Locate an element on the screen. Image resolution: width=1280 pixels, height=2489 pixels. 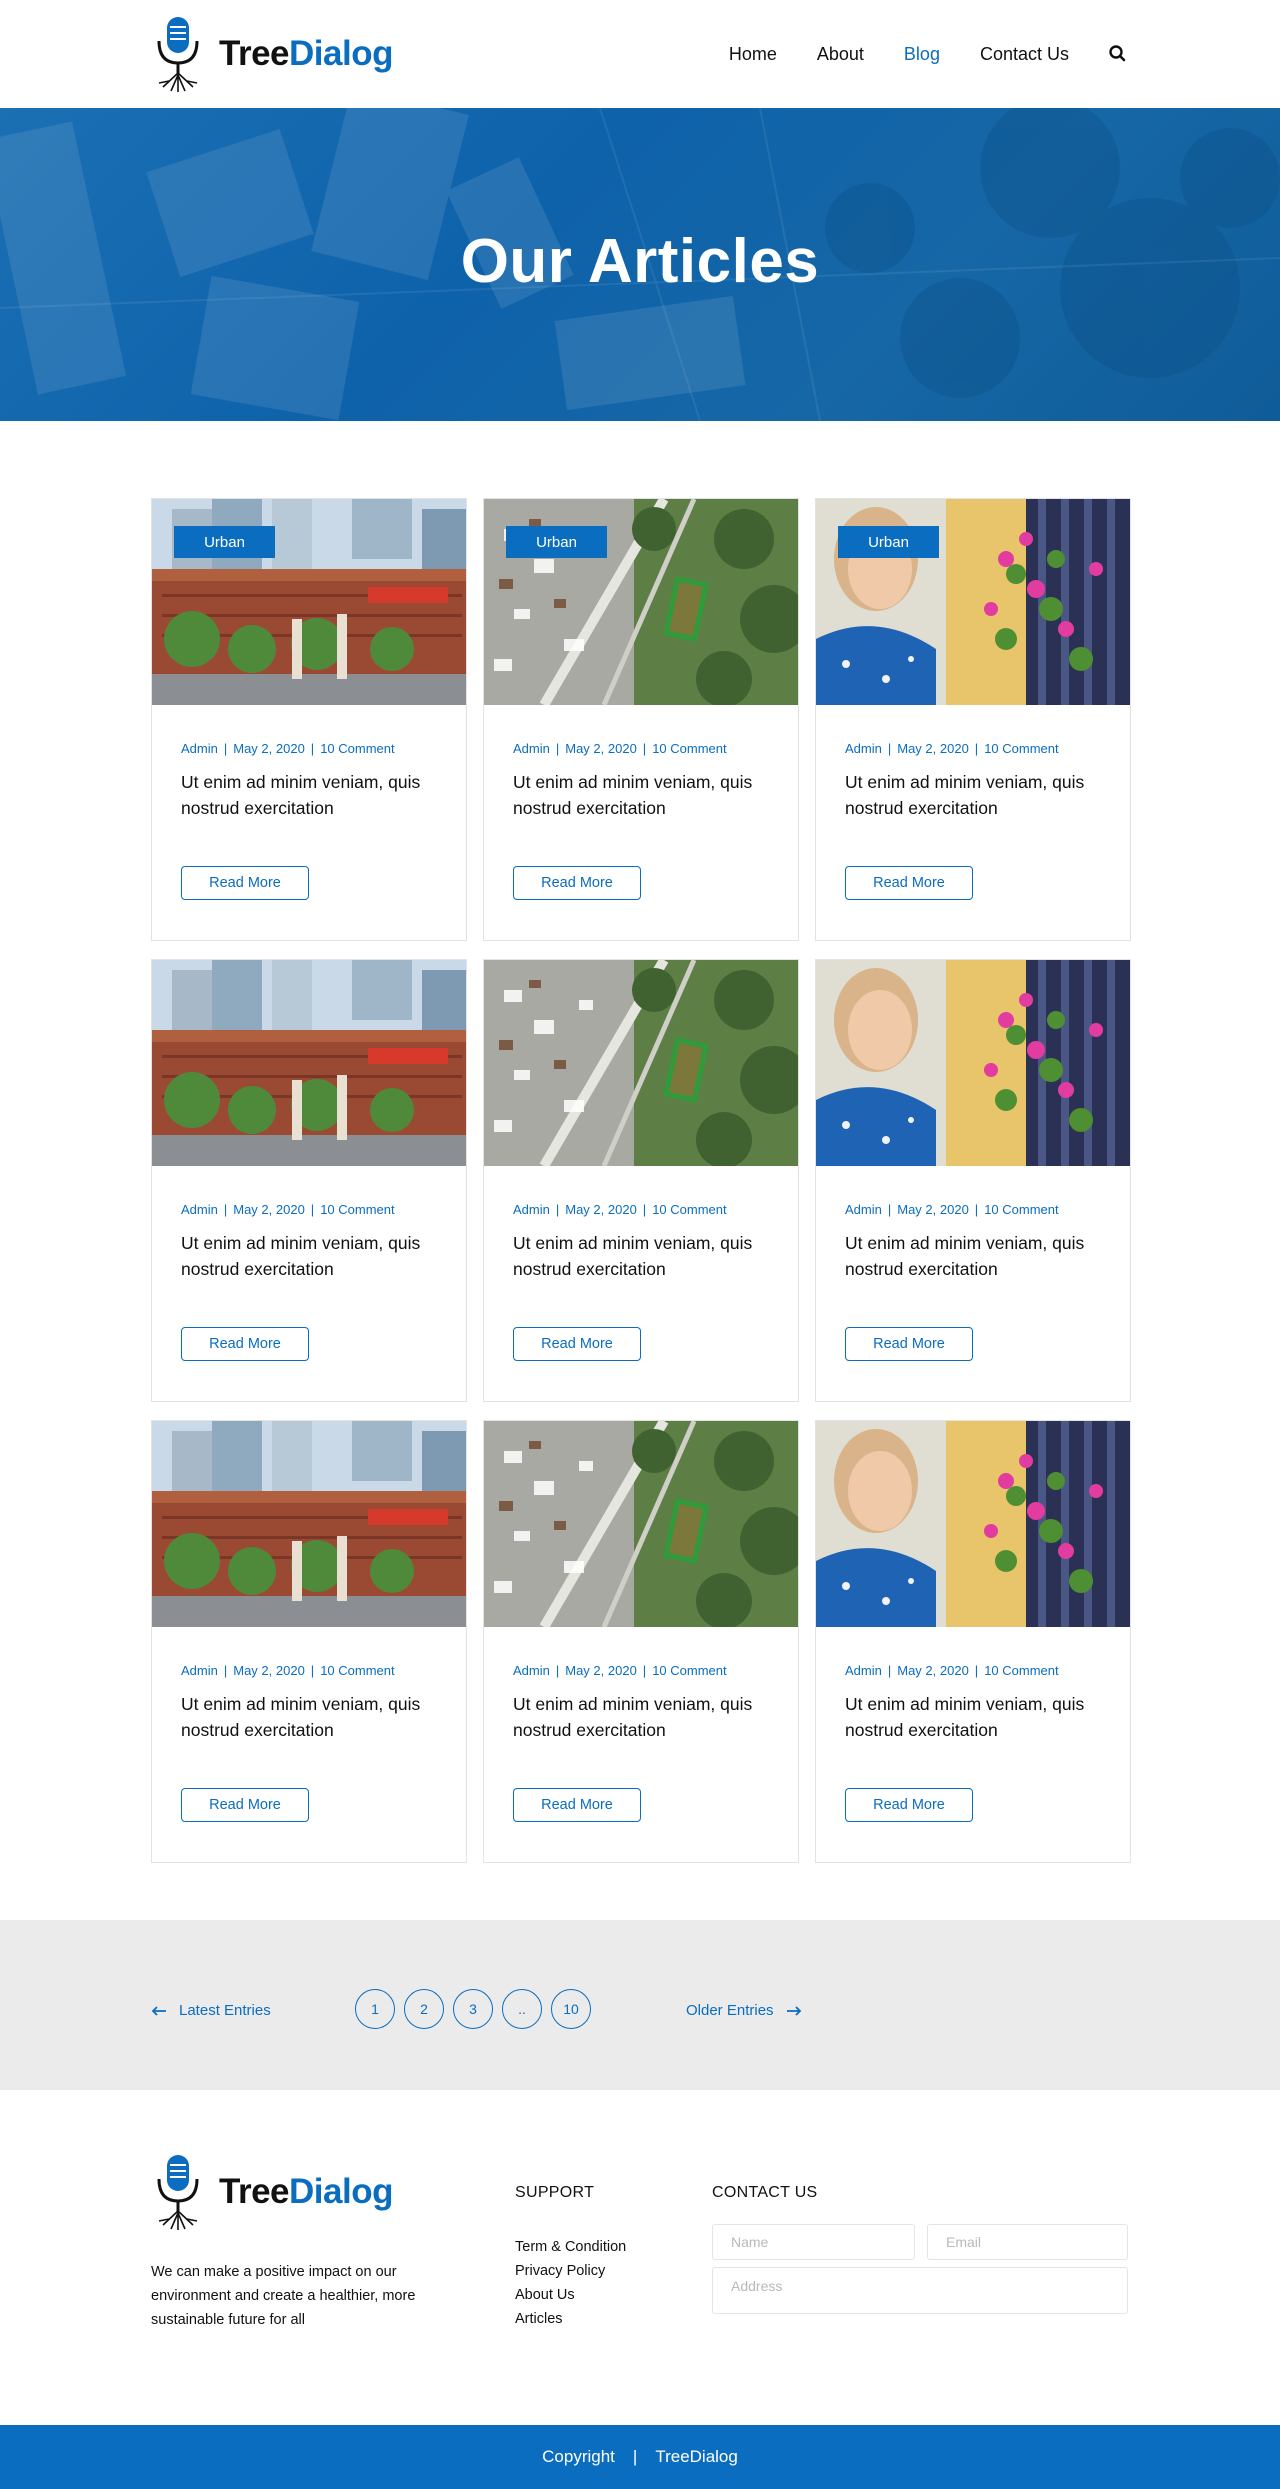
main-nav: Home About Blog Contact Us is located at coordinates (909, 54).